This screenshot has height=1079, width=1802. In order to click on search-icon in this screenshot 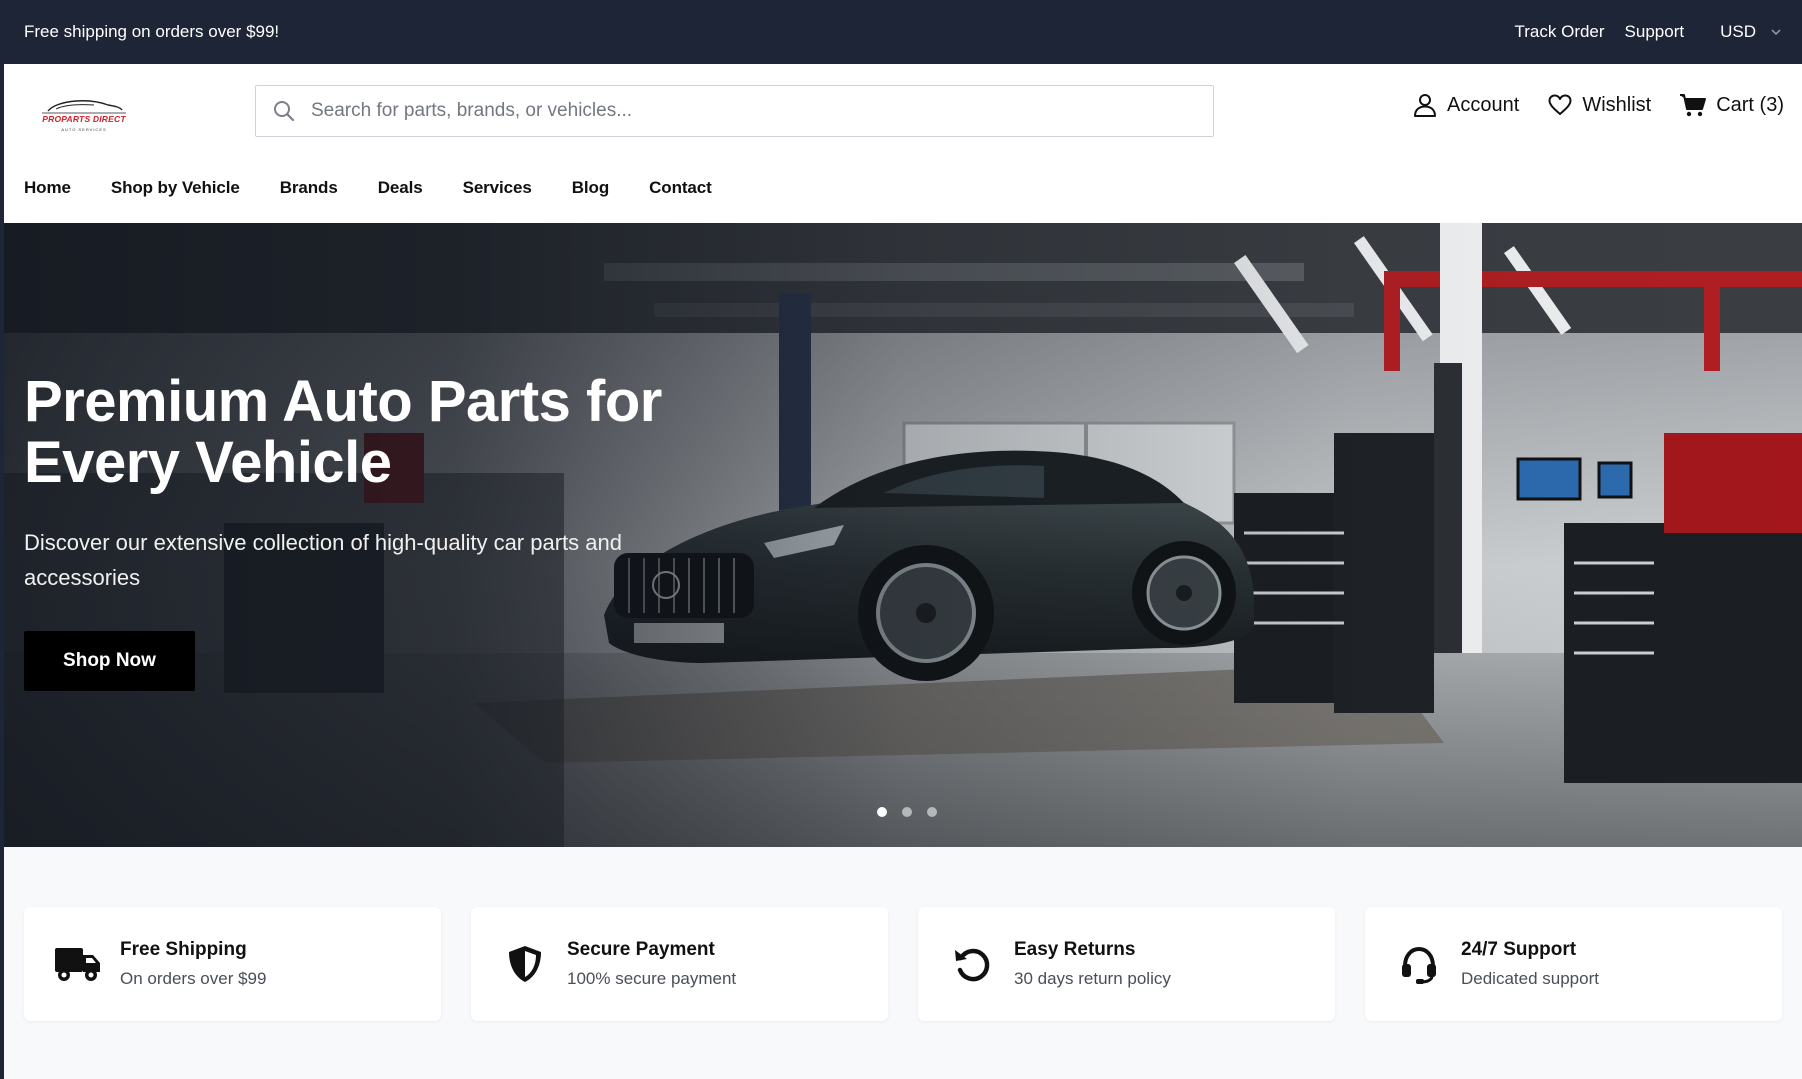, I will do `click(284, 111)`.